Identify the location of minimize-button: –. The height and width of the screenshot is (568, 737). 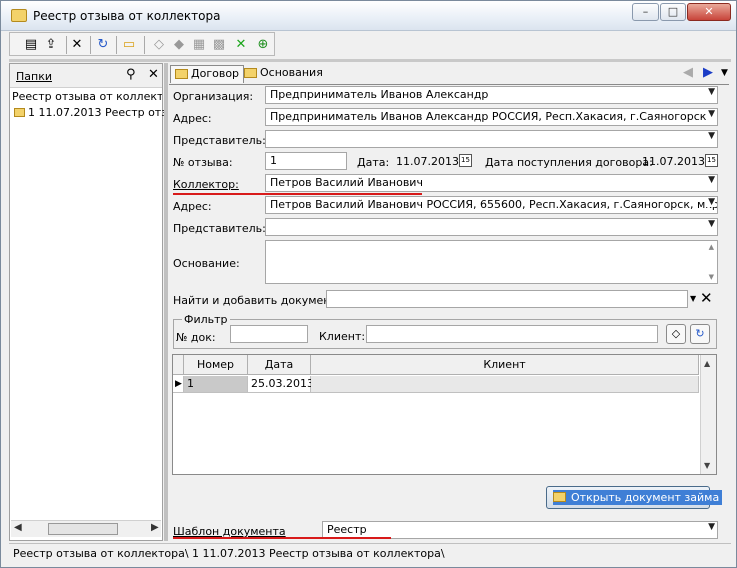
(645, 12).